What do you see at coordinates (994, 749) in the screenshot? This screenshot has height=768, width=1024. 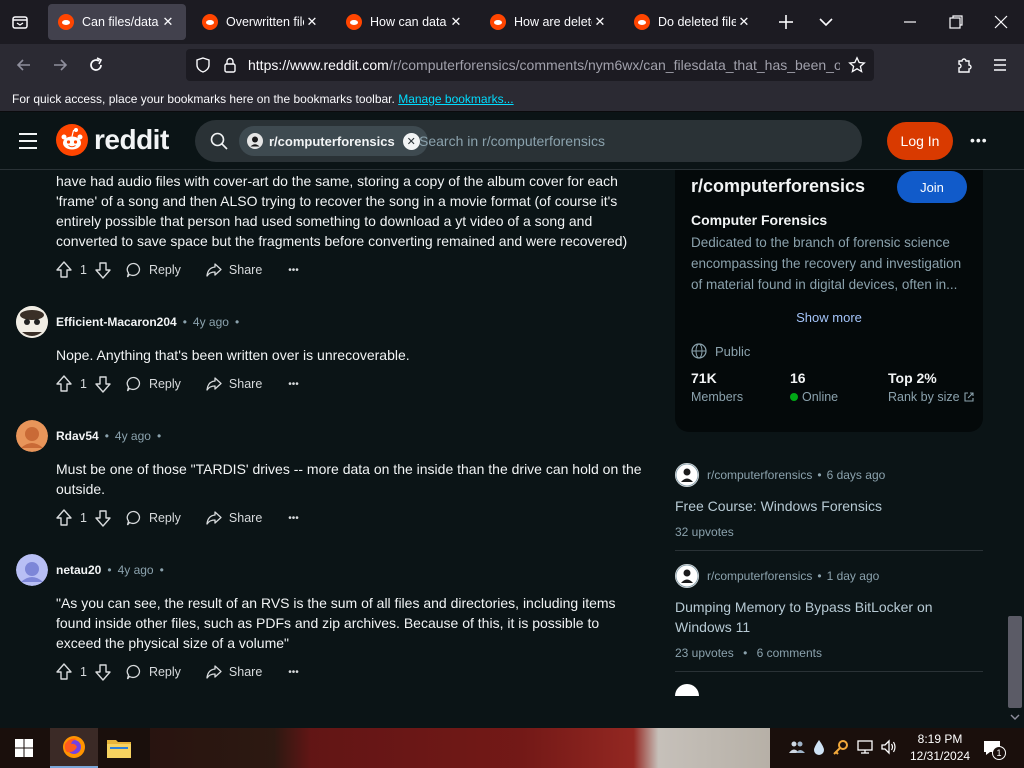 I see `notification-center-button: 1` at bounding box center [994, 749].